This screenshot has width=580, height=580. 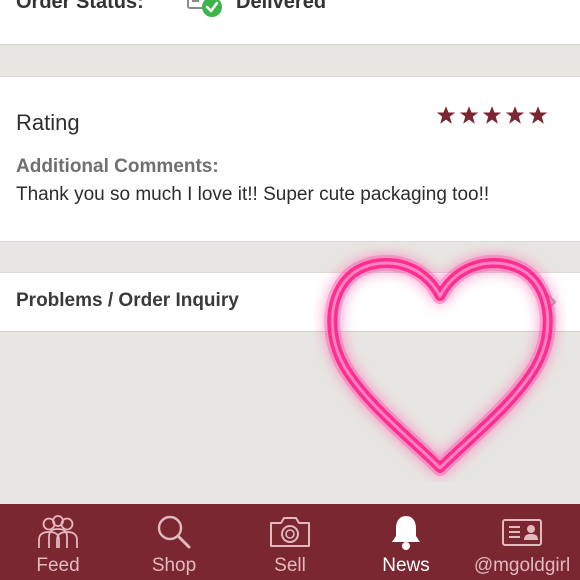 I want to click on tab-sell-label: Sell, so click(x=290, y=565).